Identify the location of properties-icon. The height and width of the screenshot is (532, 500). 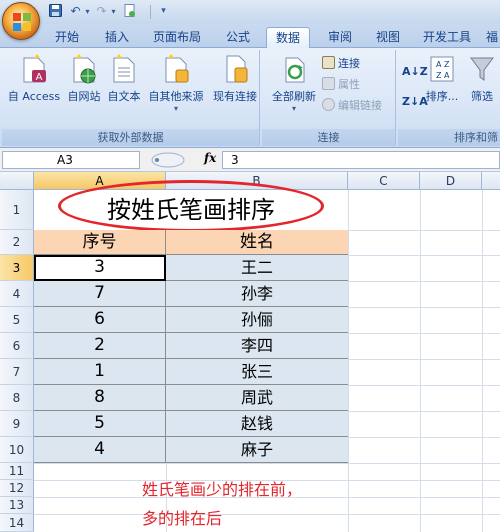
(328, 83).